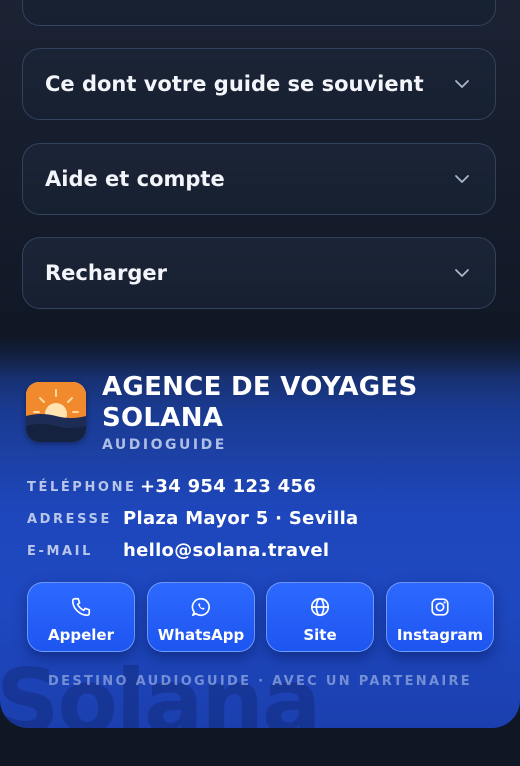 This screenshot has width=520, height=766. I want to click on whatsapp-button-label: WhatsApp, so click(201, 635).